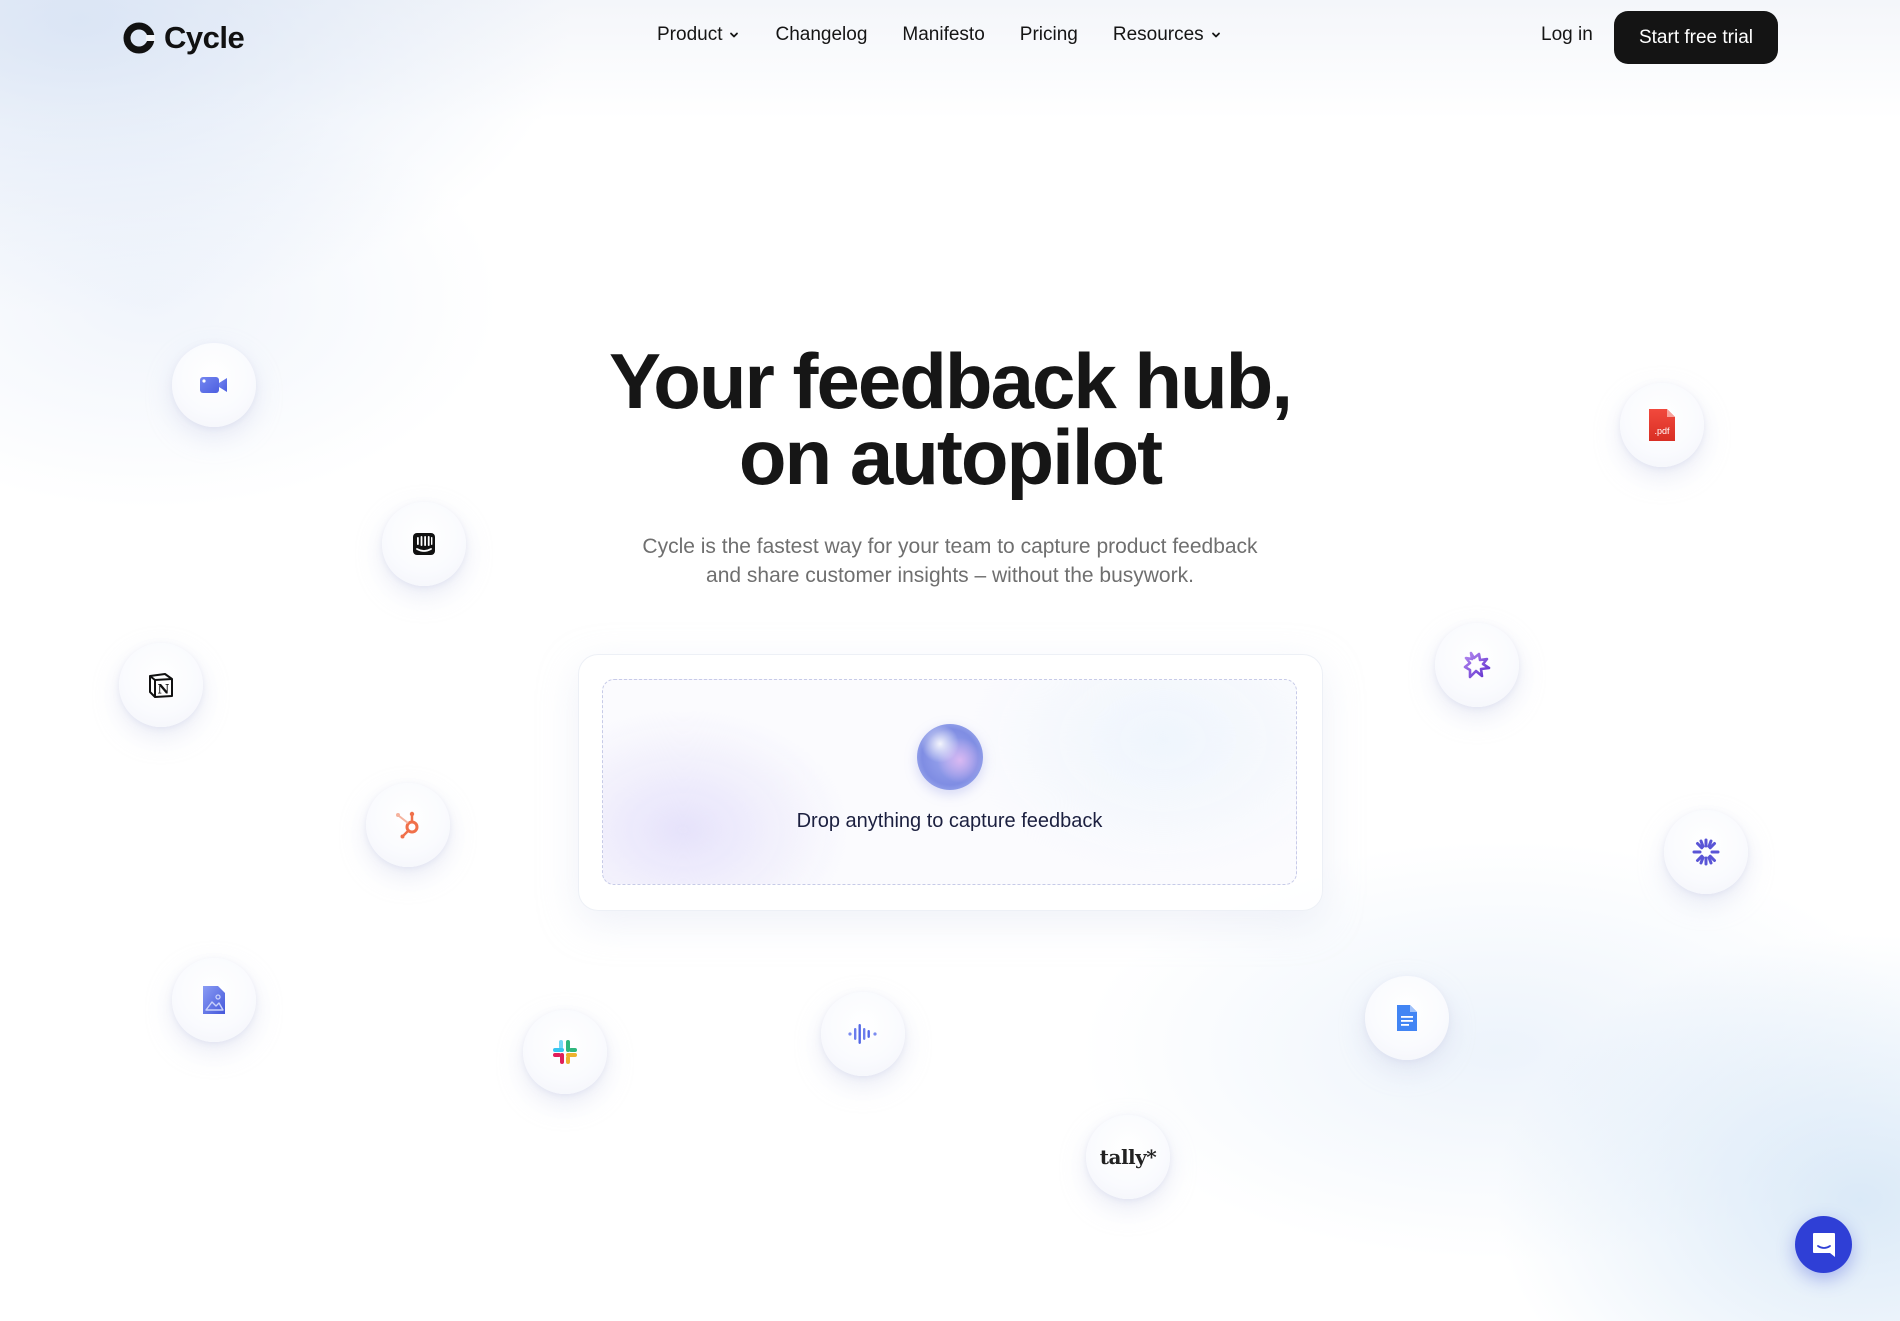 This screenshot has width=1900, height=1321. I want to click on nav-item-label: Product, so click(690, 34).